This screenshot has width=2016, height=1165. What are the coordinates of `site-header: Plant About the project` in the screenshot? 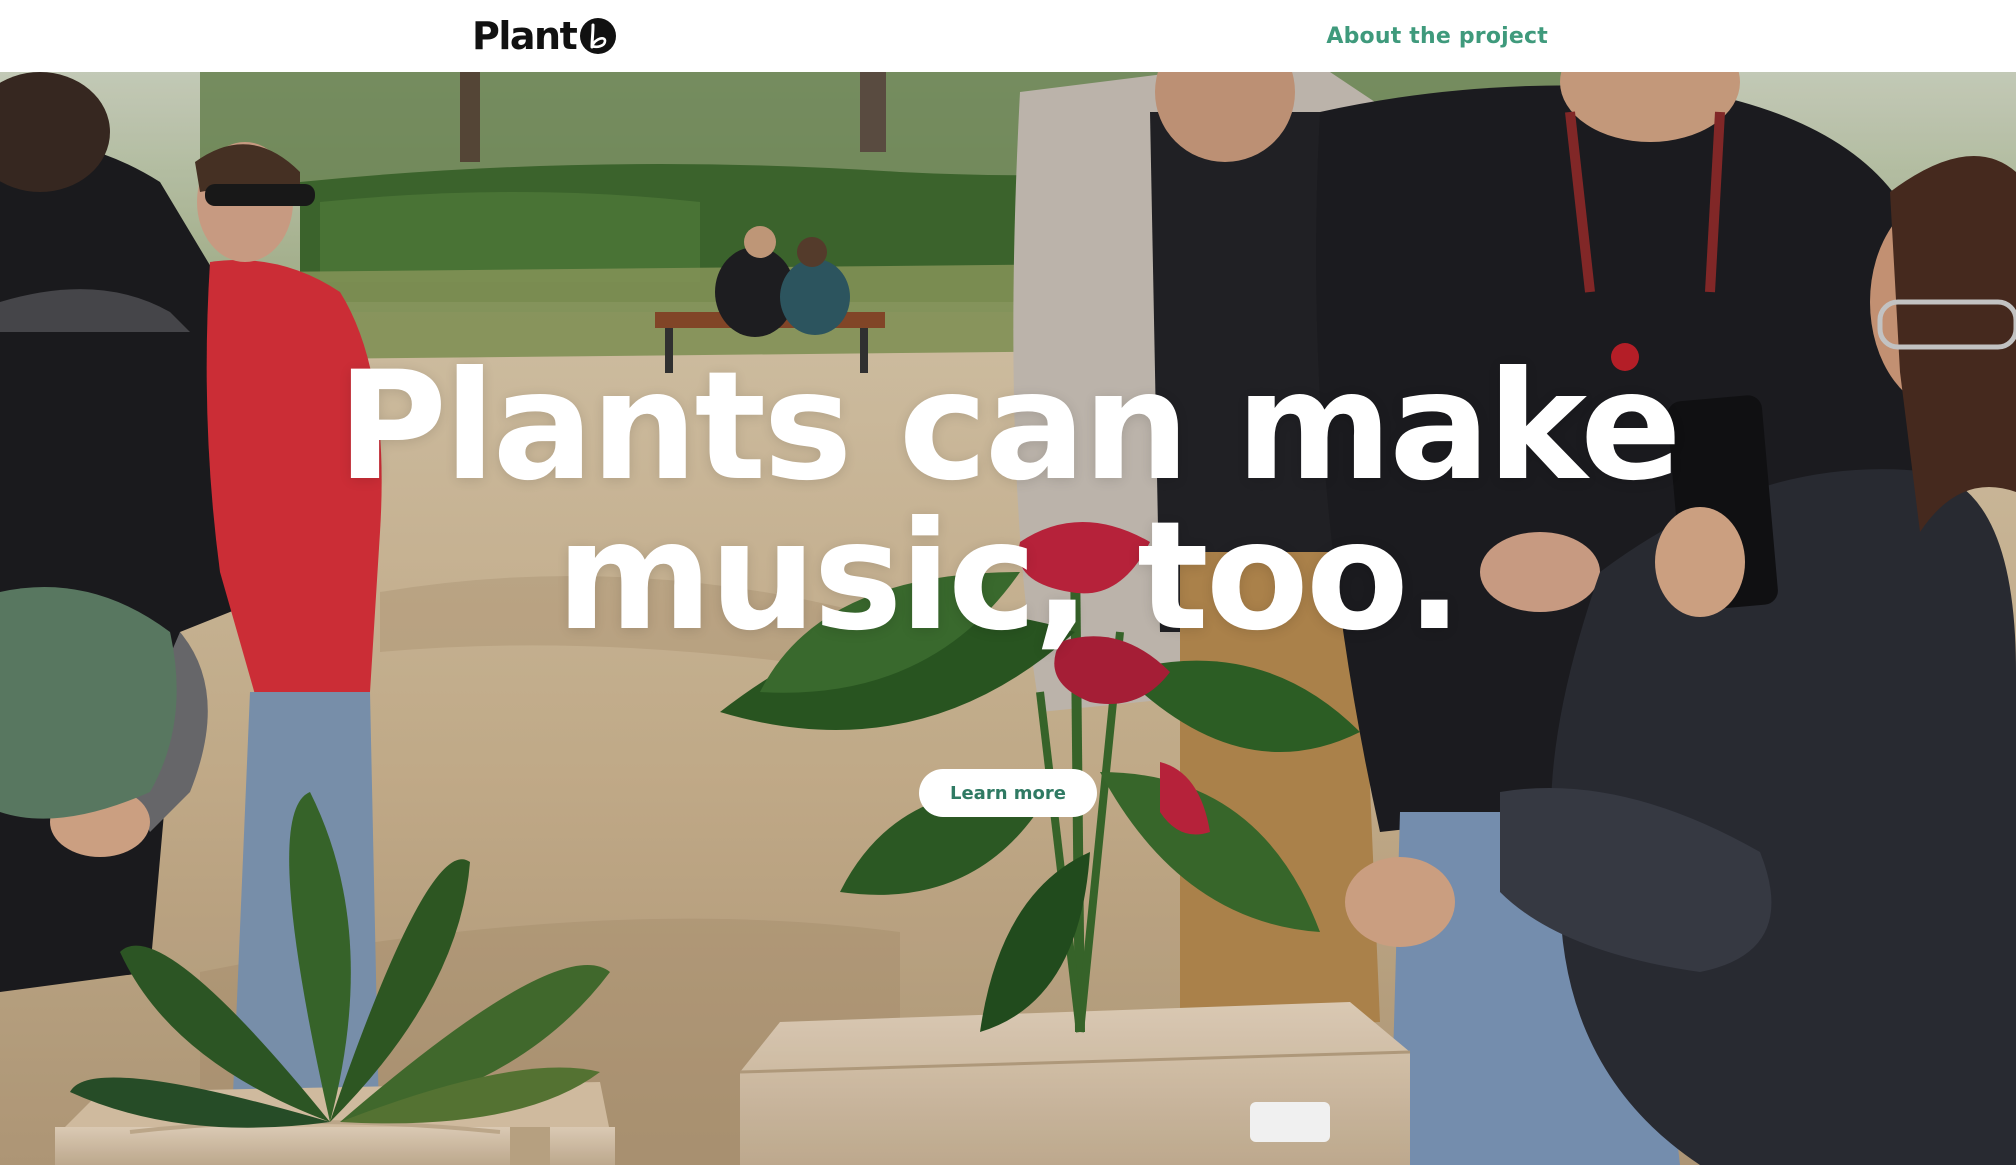 It's located at (1008, 36).